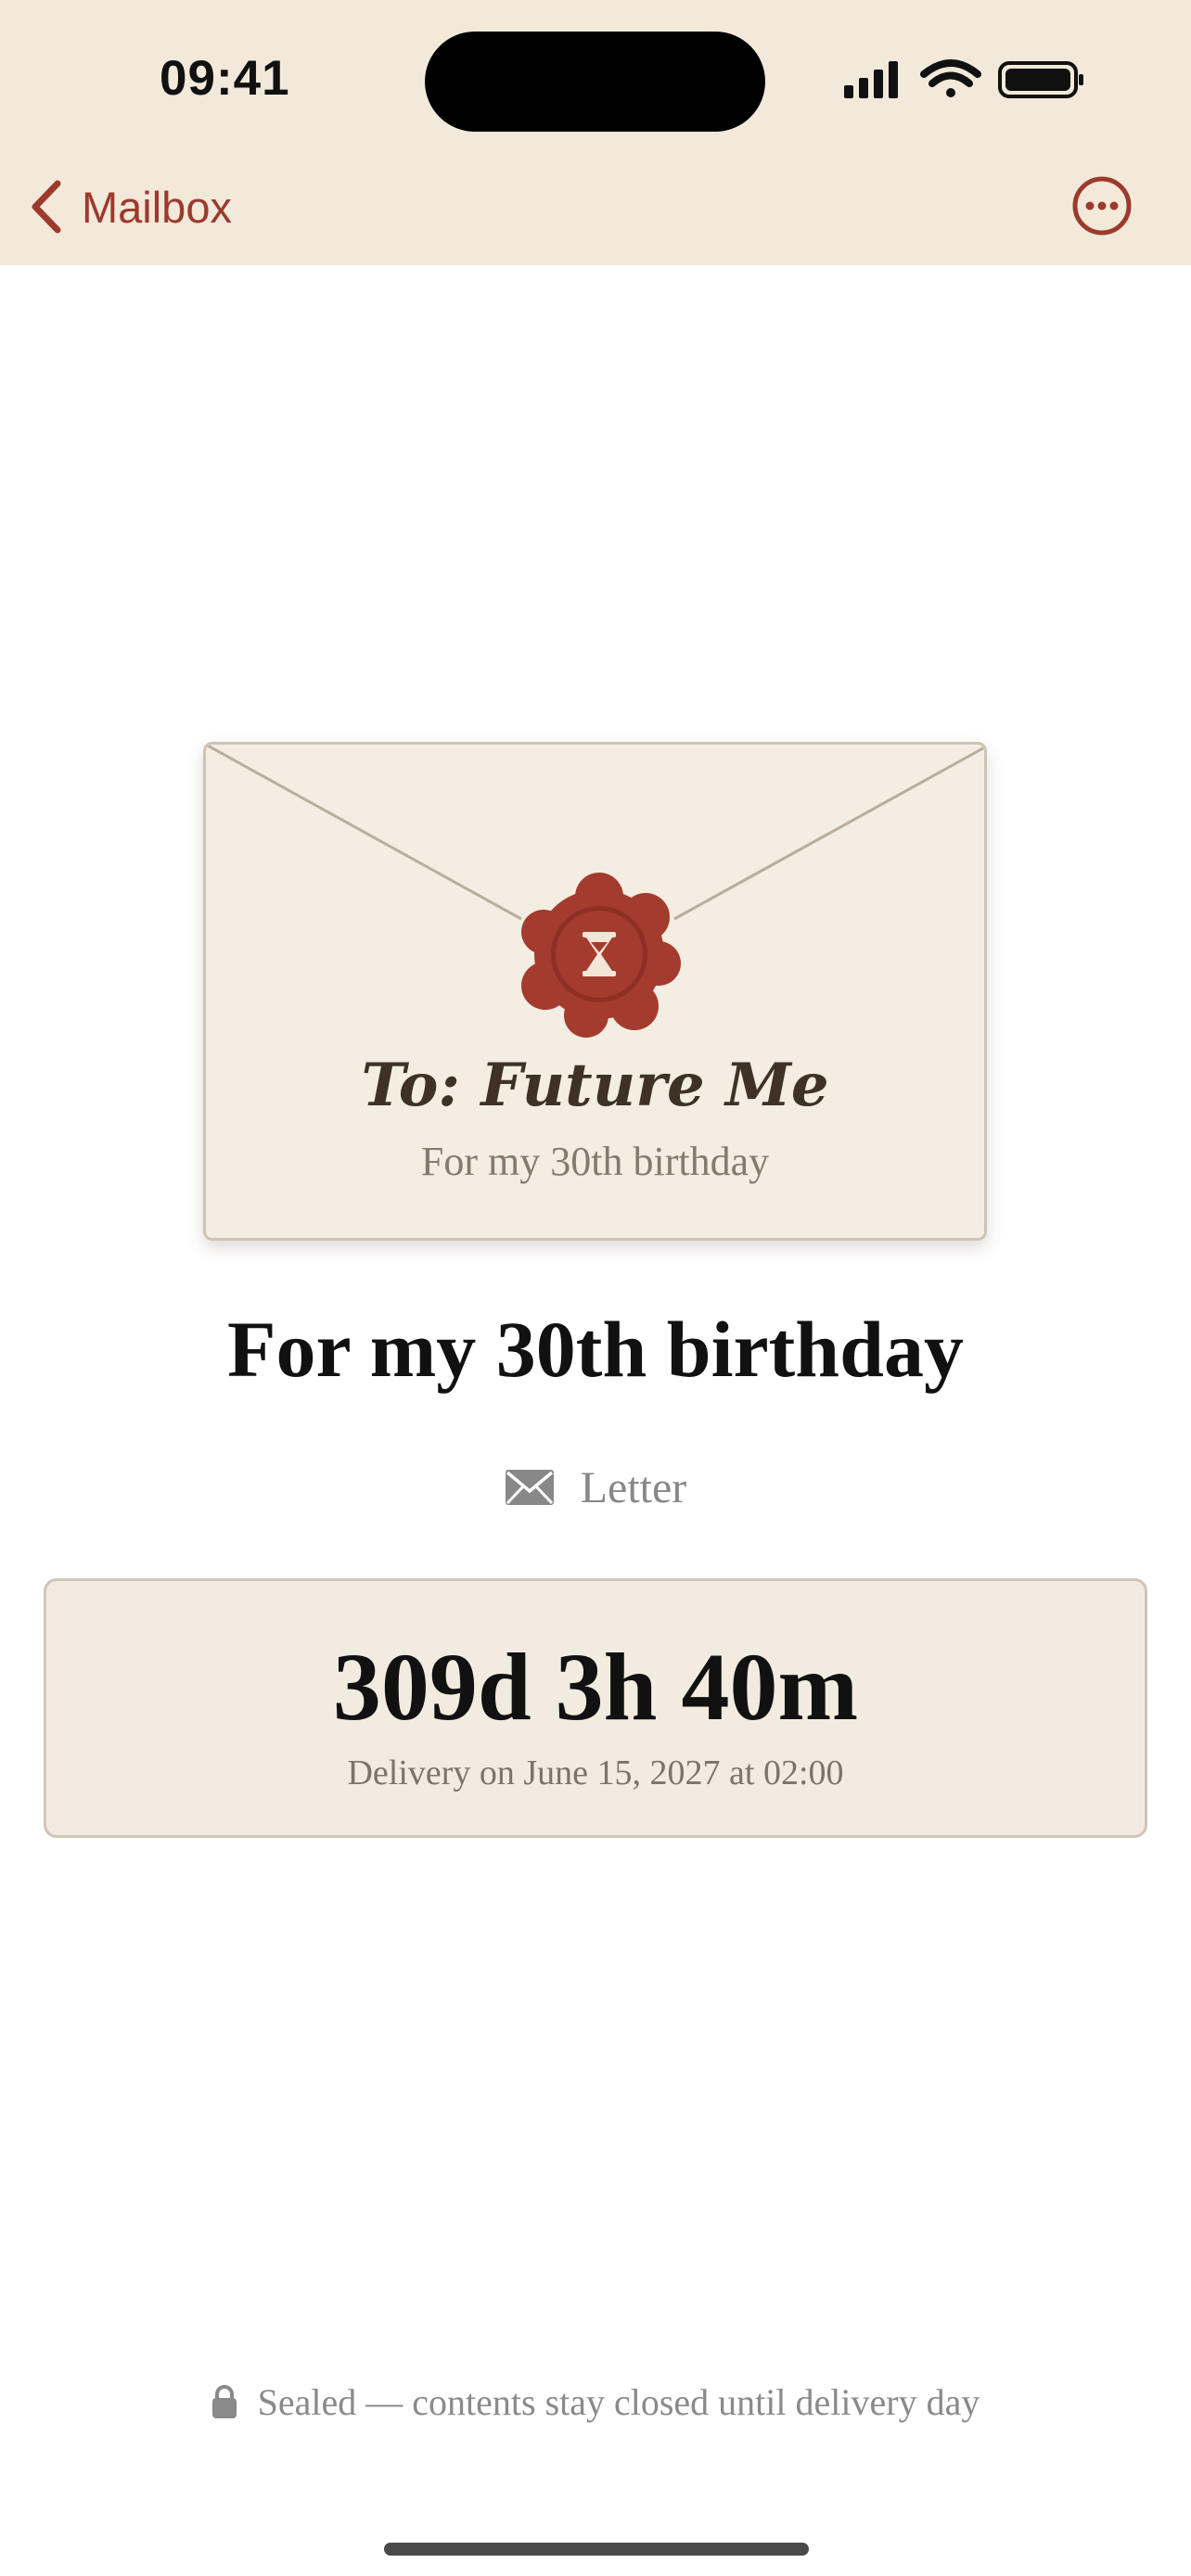 The image size is (1191, 2576). Describe the element at coordinates (595, 207) in the screenshot. I see `nav-bar: Mailbox` at that location.